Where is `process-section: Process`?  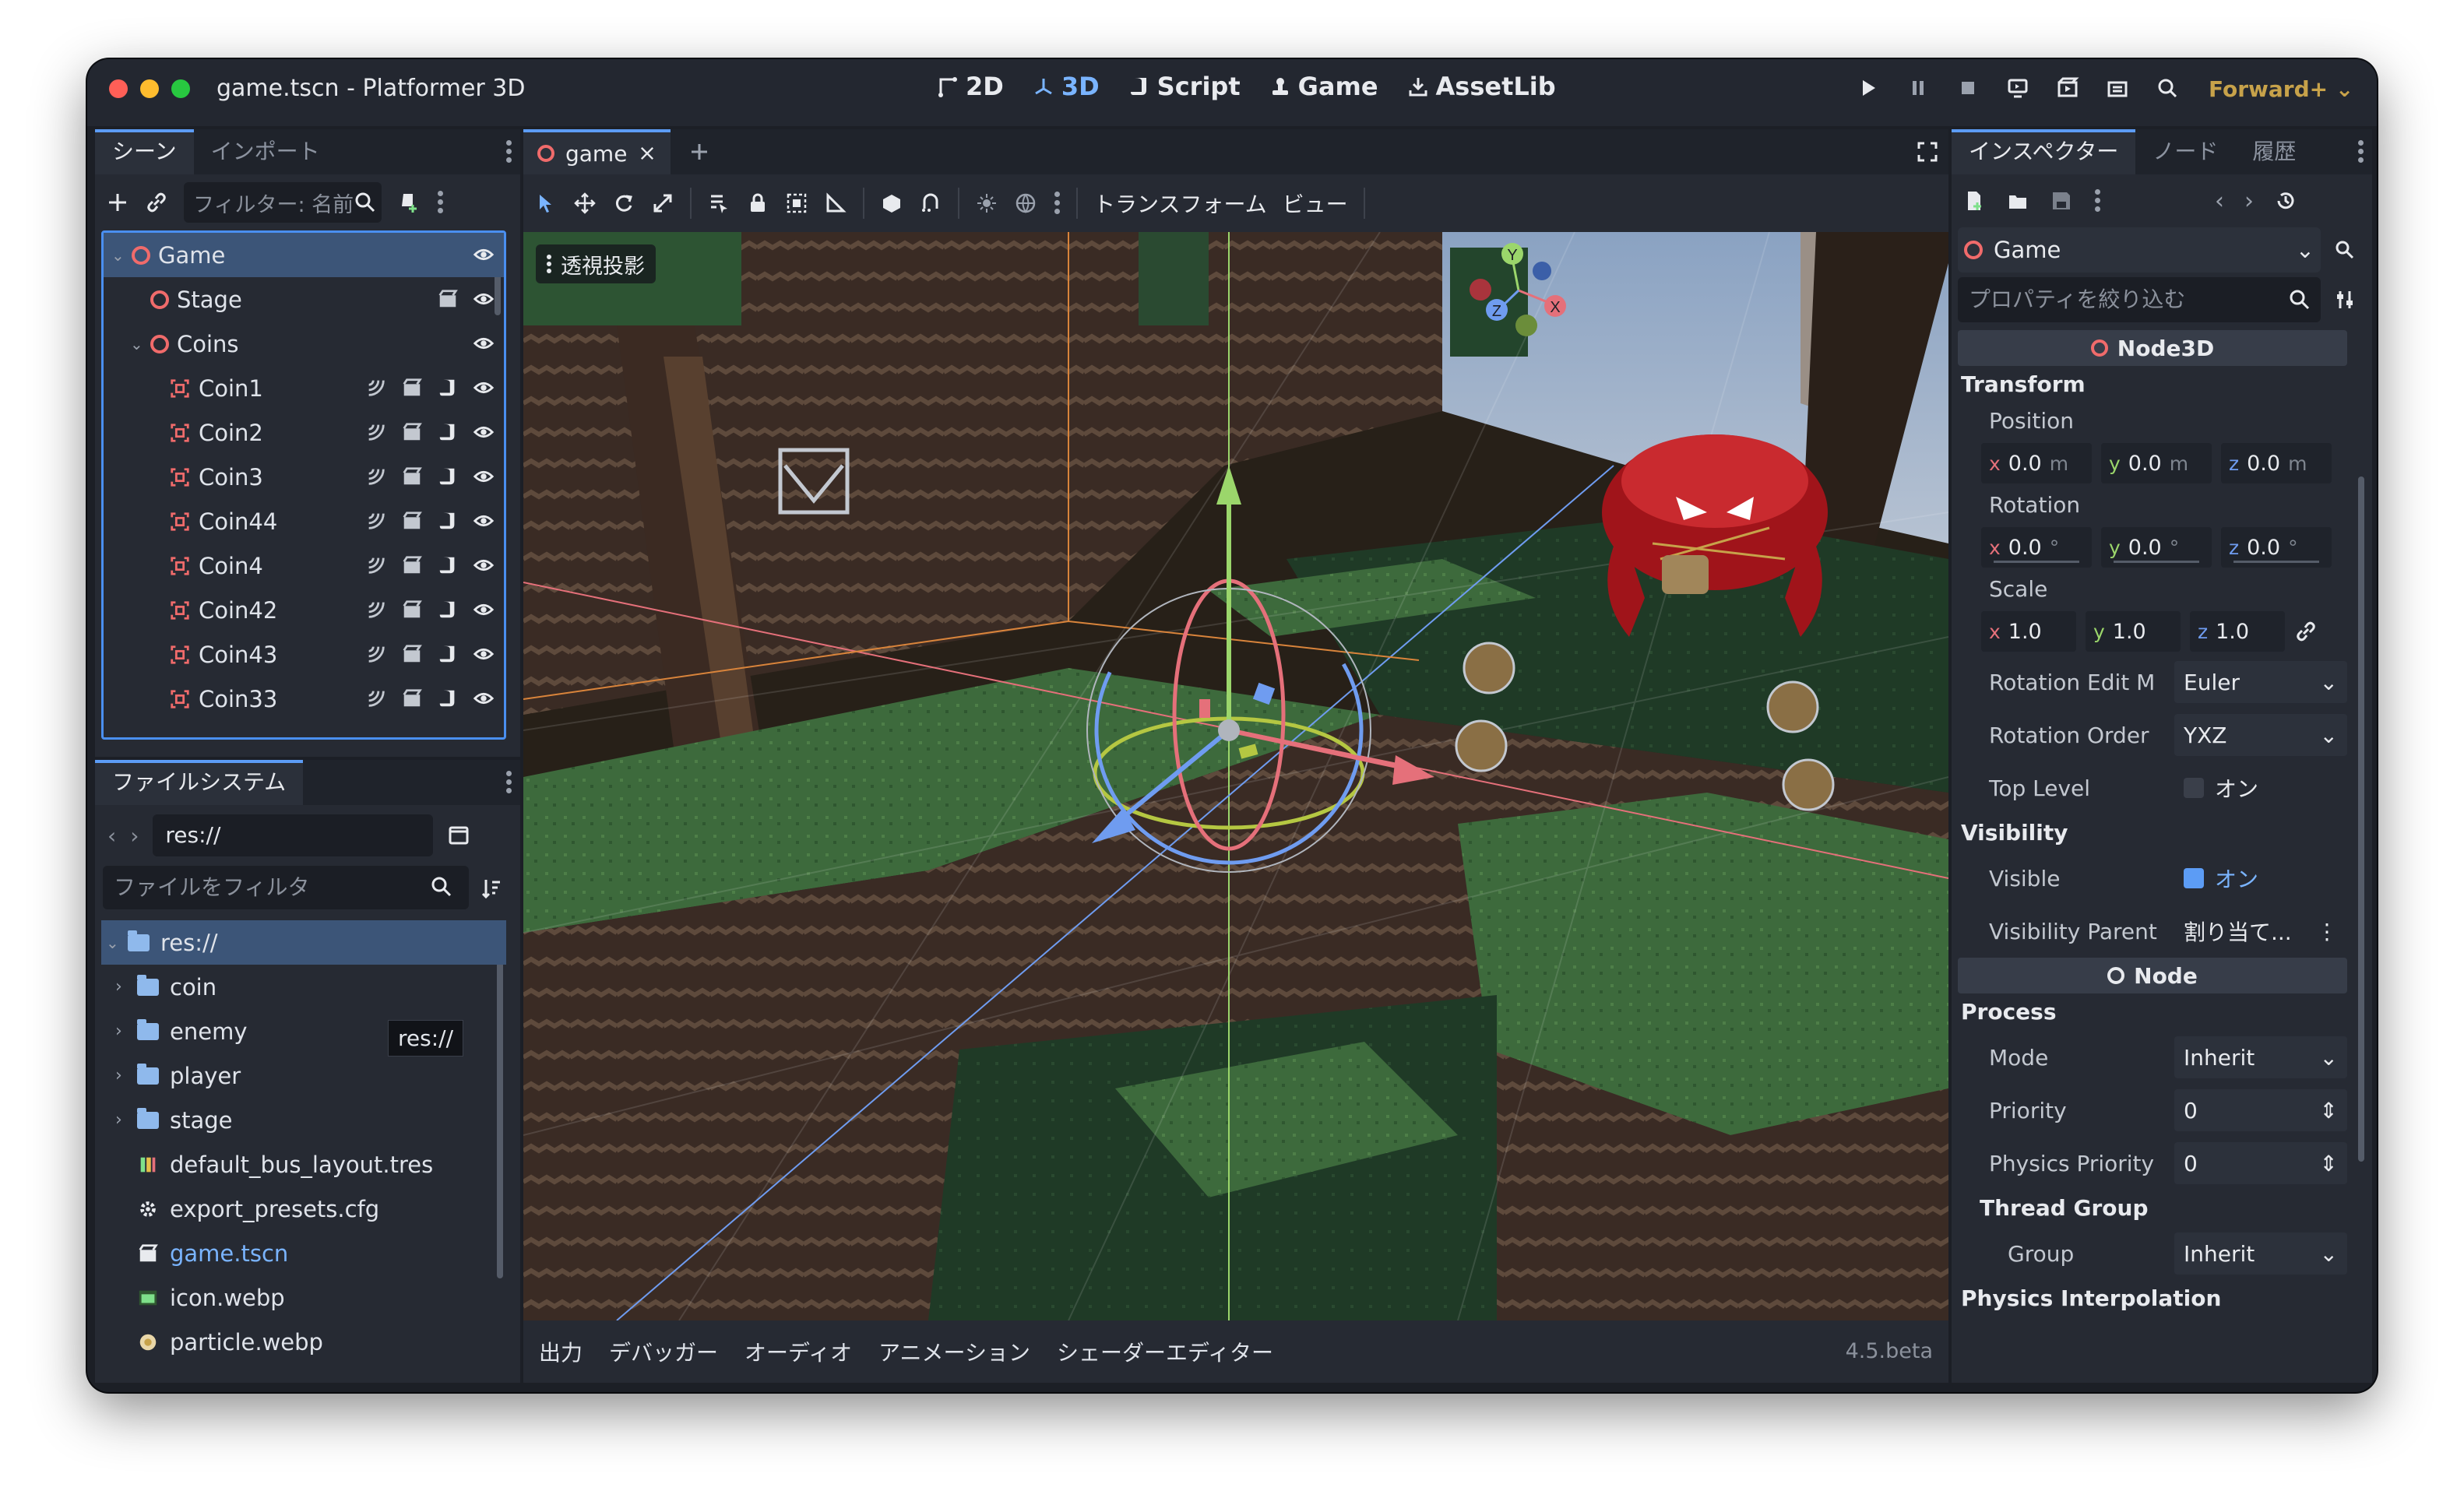
process-section: Process is located at coordinates (2152, 1012).